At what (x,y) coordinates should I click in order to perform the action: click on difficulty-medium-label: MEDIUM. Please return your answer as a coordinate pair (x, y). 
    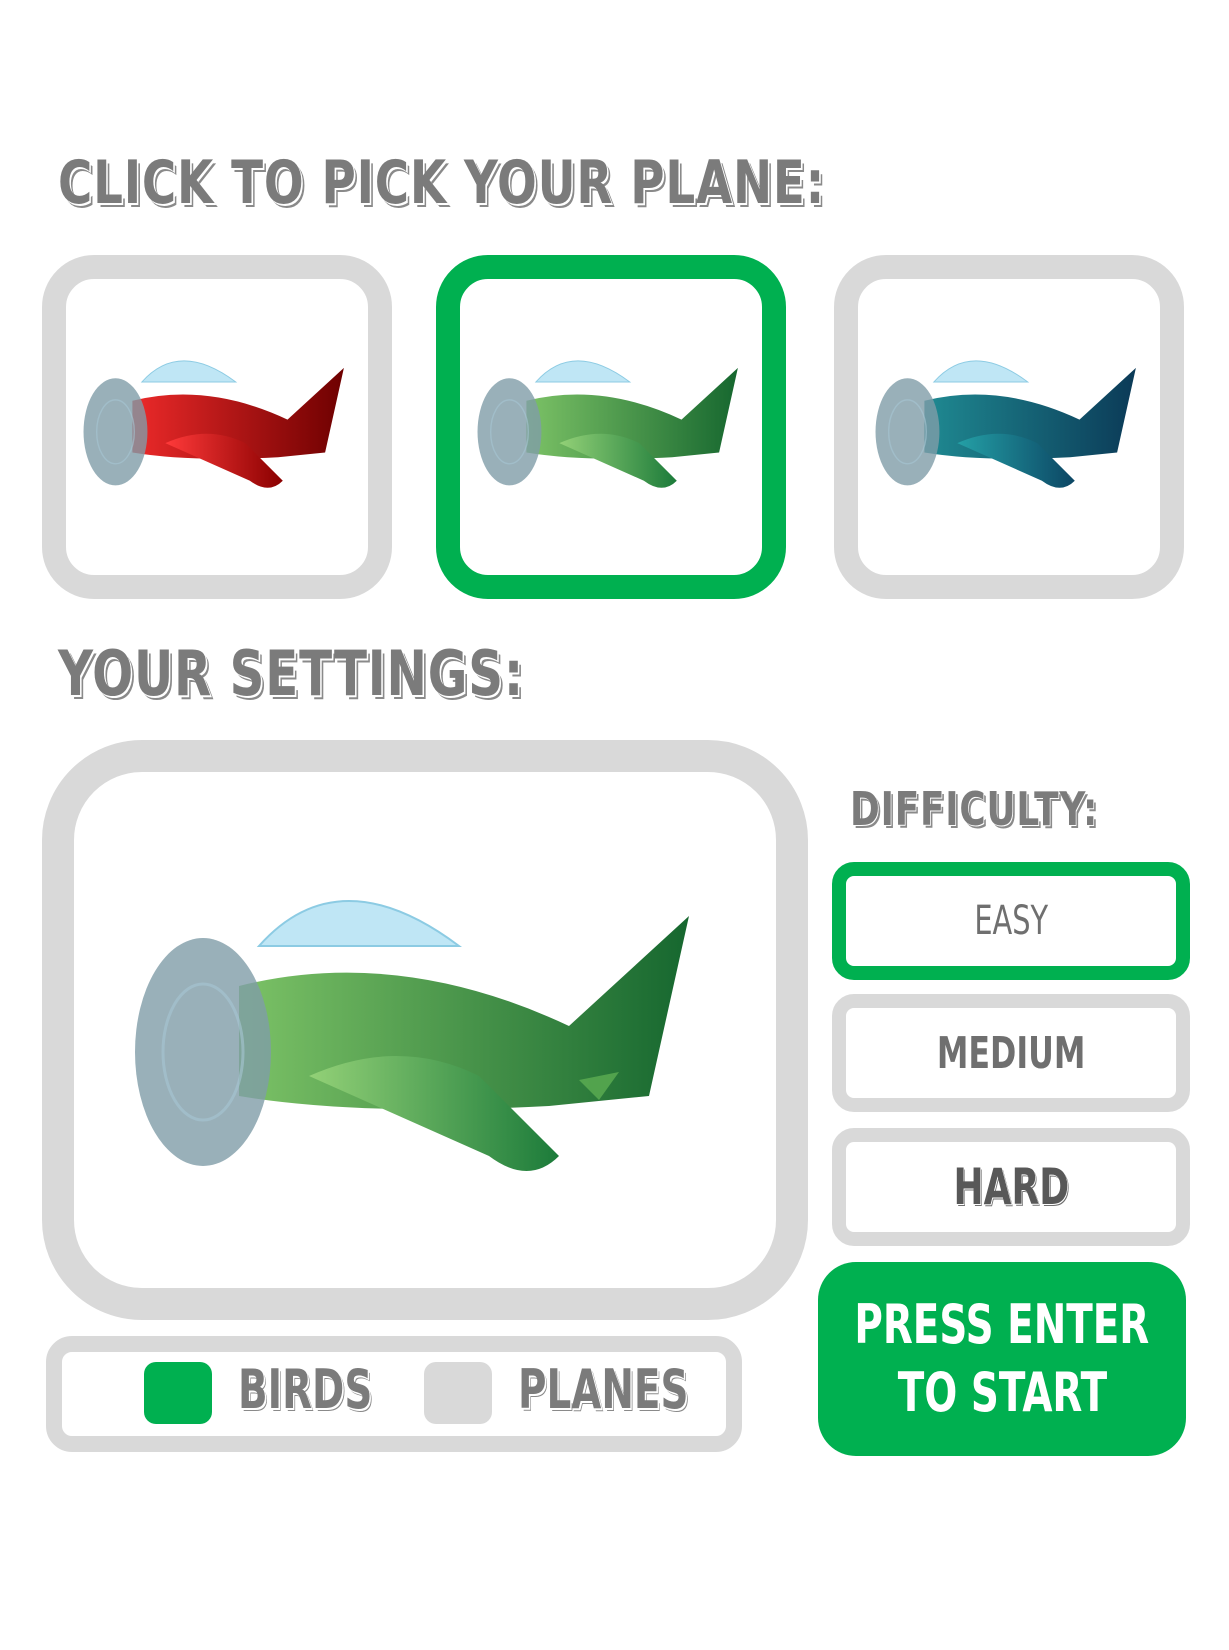
    Looking at the image, I should click on (1011, 1053).